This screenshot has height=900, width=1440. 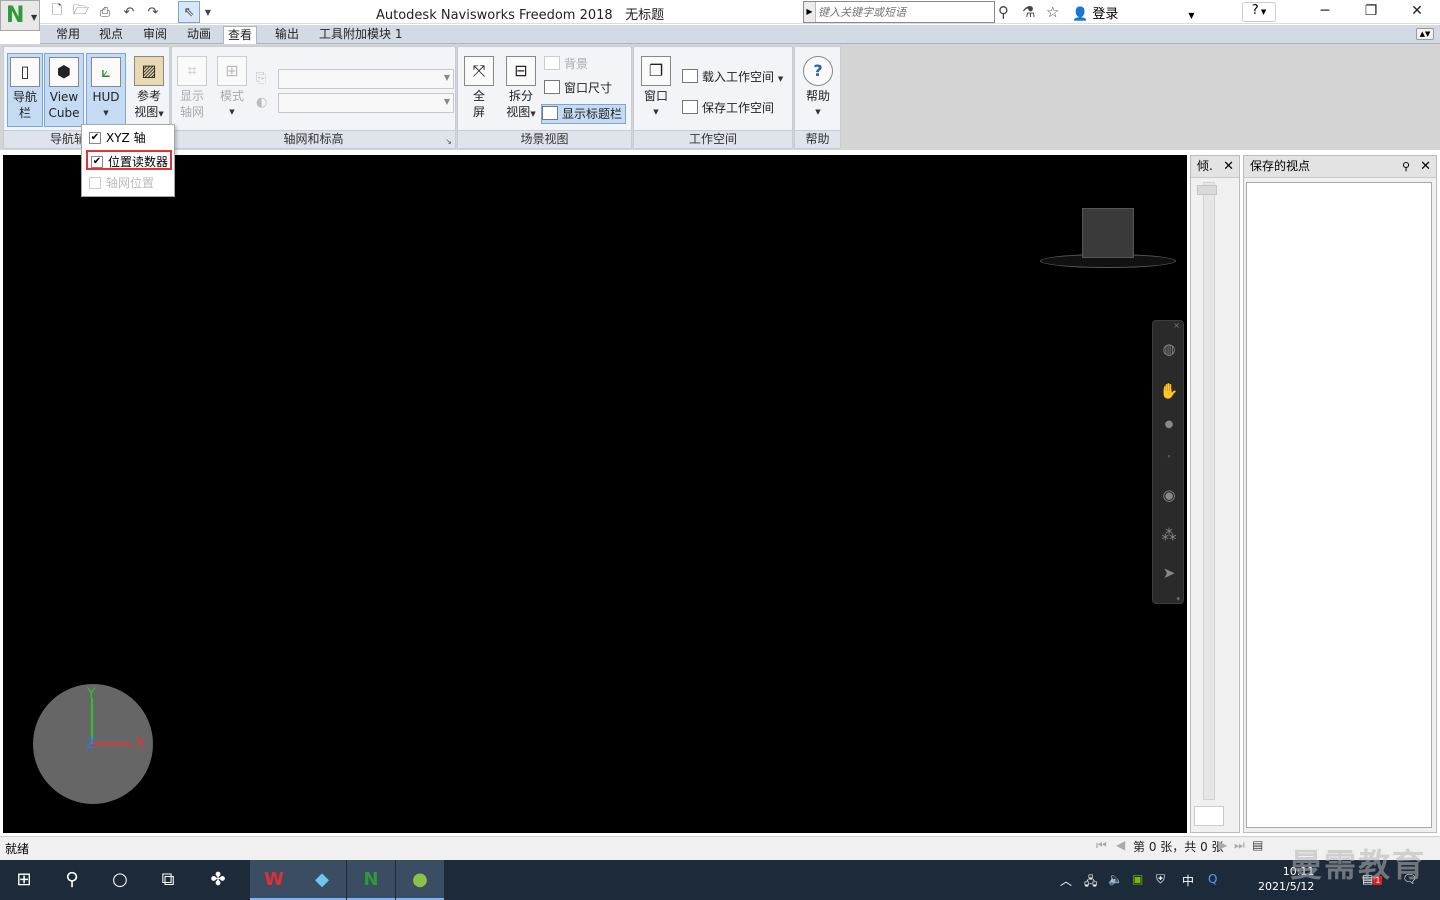 I want to click on navbar-toggle-button: ▯ 导航 栏, so click(x=25, y=90).